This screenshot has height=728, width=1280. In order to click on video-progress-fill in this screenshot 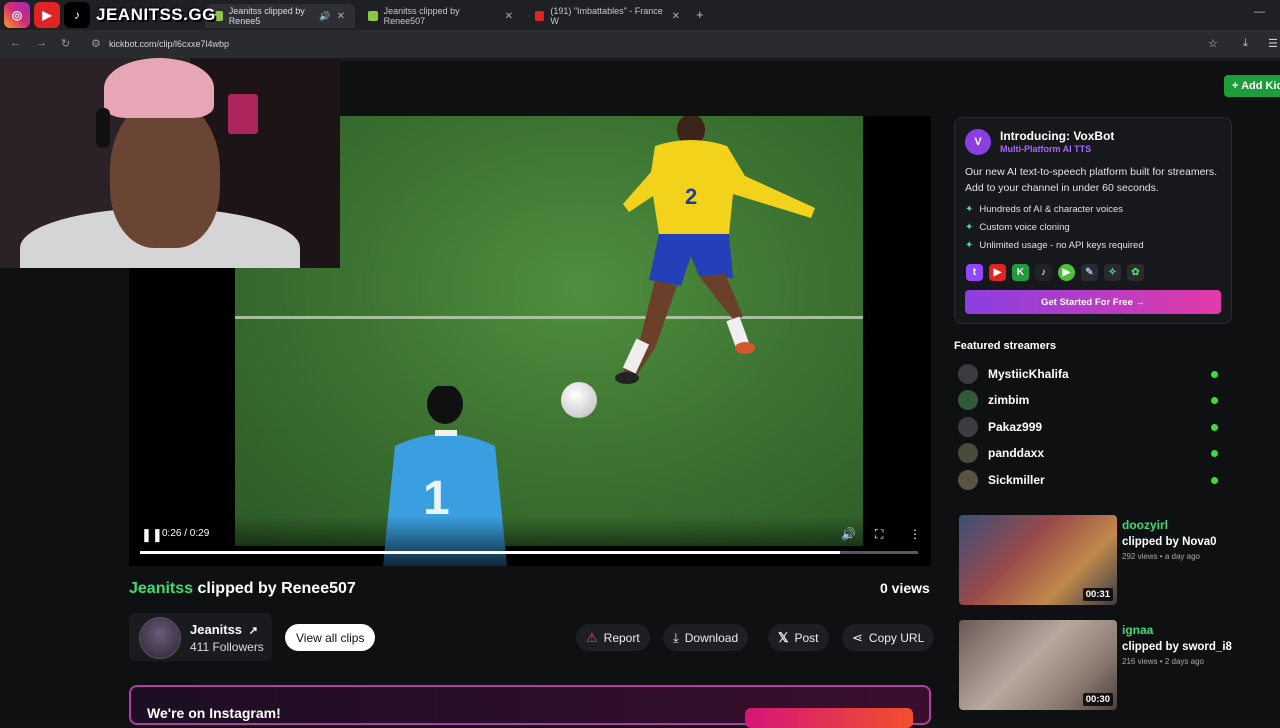, I will do `click(490, 552)`.